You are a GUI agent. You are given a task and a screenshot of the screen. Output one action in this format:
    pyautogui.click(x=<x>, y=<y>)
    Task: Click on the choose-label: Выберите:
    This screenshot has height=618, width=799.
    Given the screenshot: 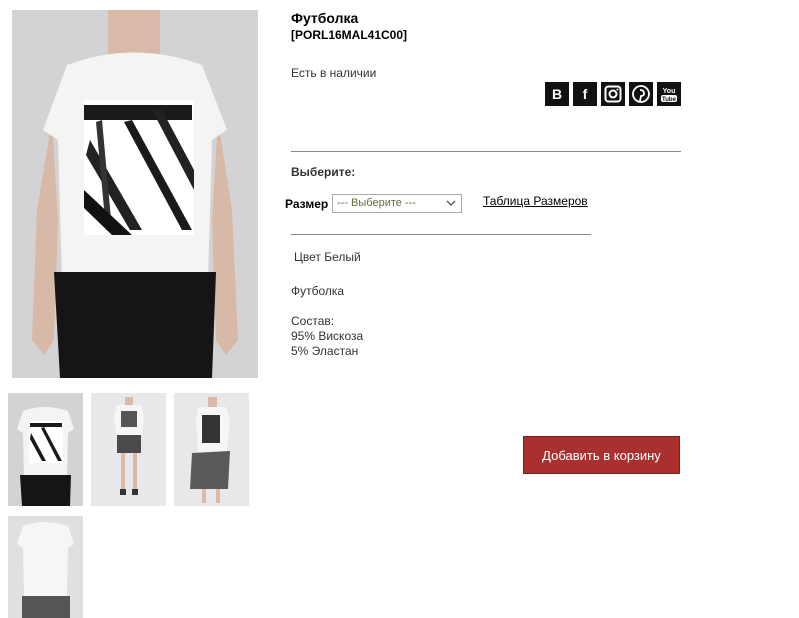 What is the action you would take?
    pyautogui.click(x=323, y=172)
    